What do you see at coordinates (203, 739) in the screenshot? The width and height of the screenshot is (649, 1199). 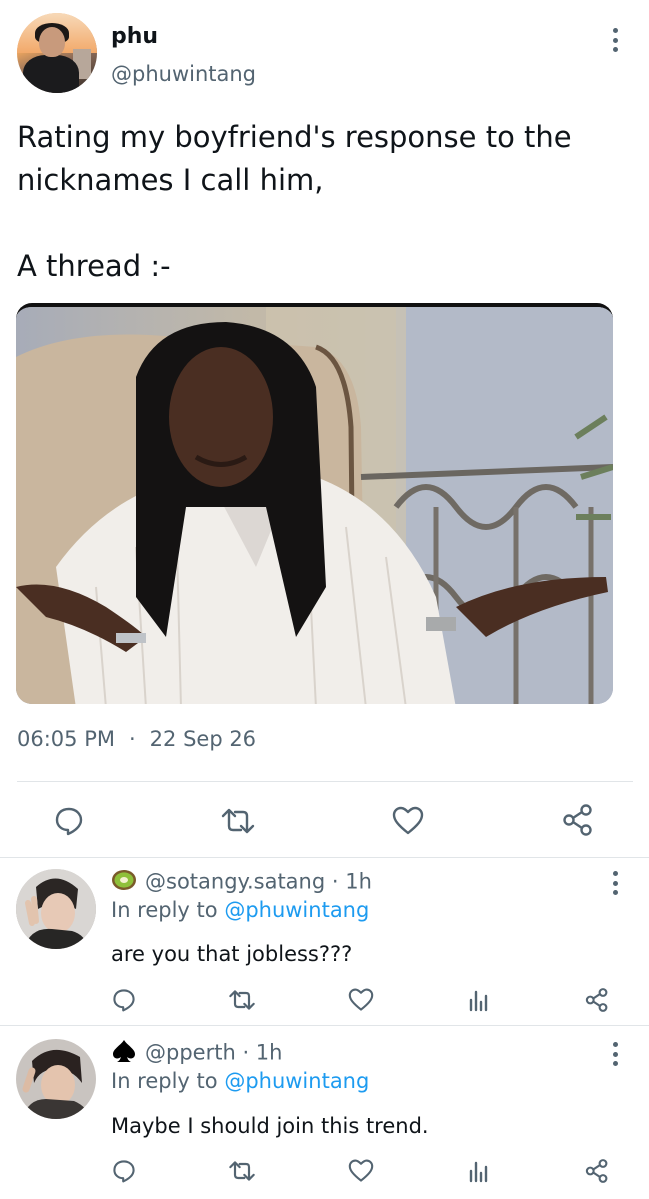 I see `tweet-date: 22 Sep 26` at bounding box center [203, 739].